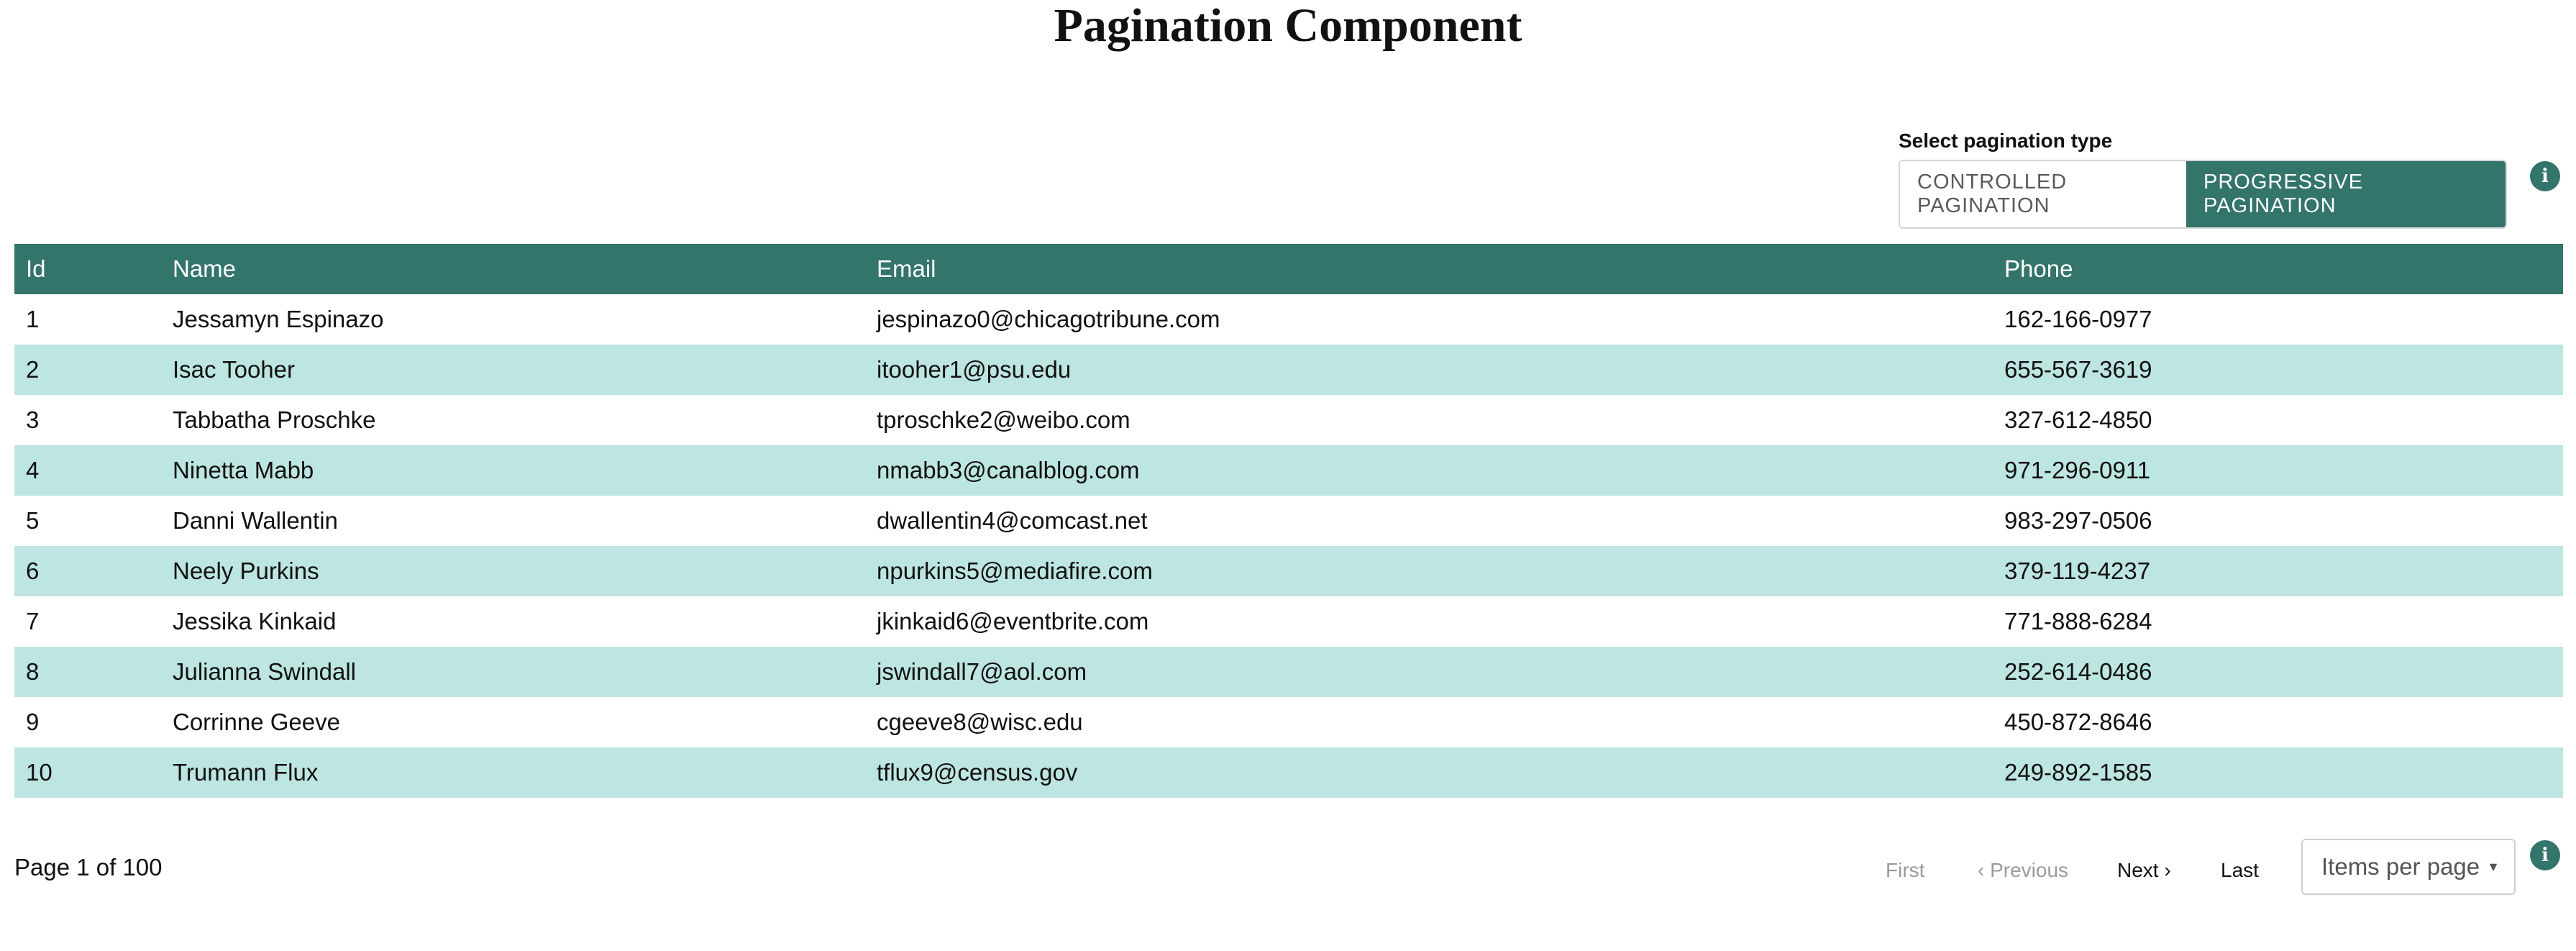 The image size is (2576, 951). What do you see at coordinates (2278, 470) in the screenshot?
I see `cell-phone: 971-296-0911` at bounding box center [2278, 470].